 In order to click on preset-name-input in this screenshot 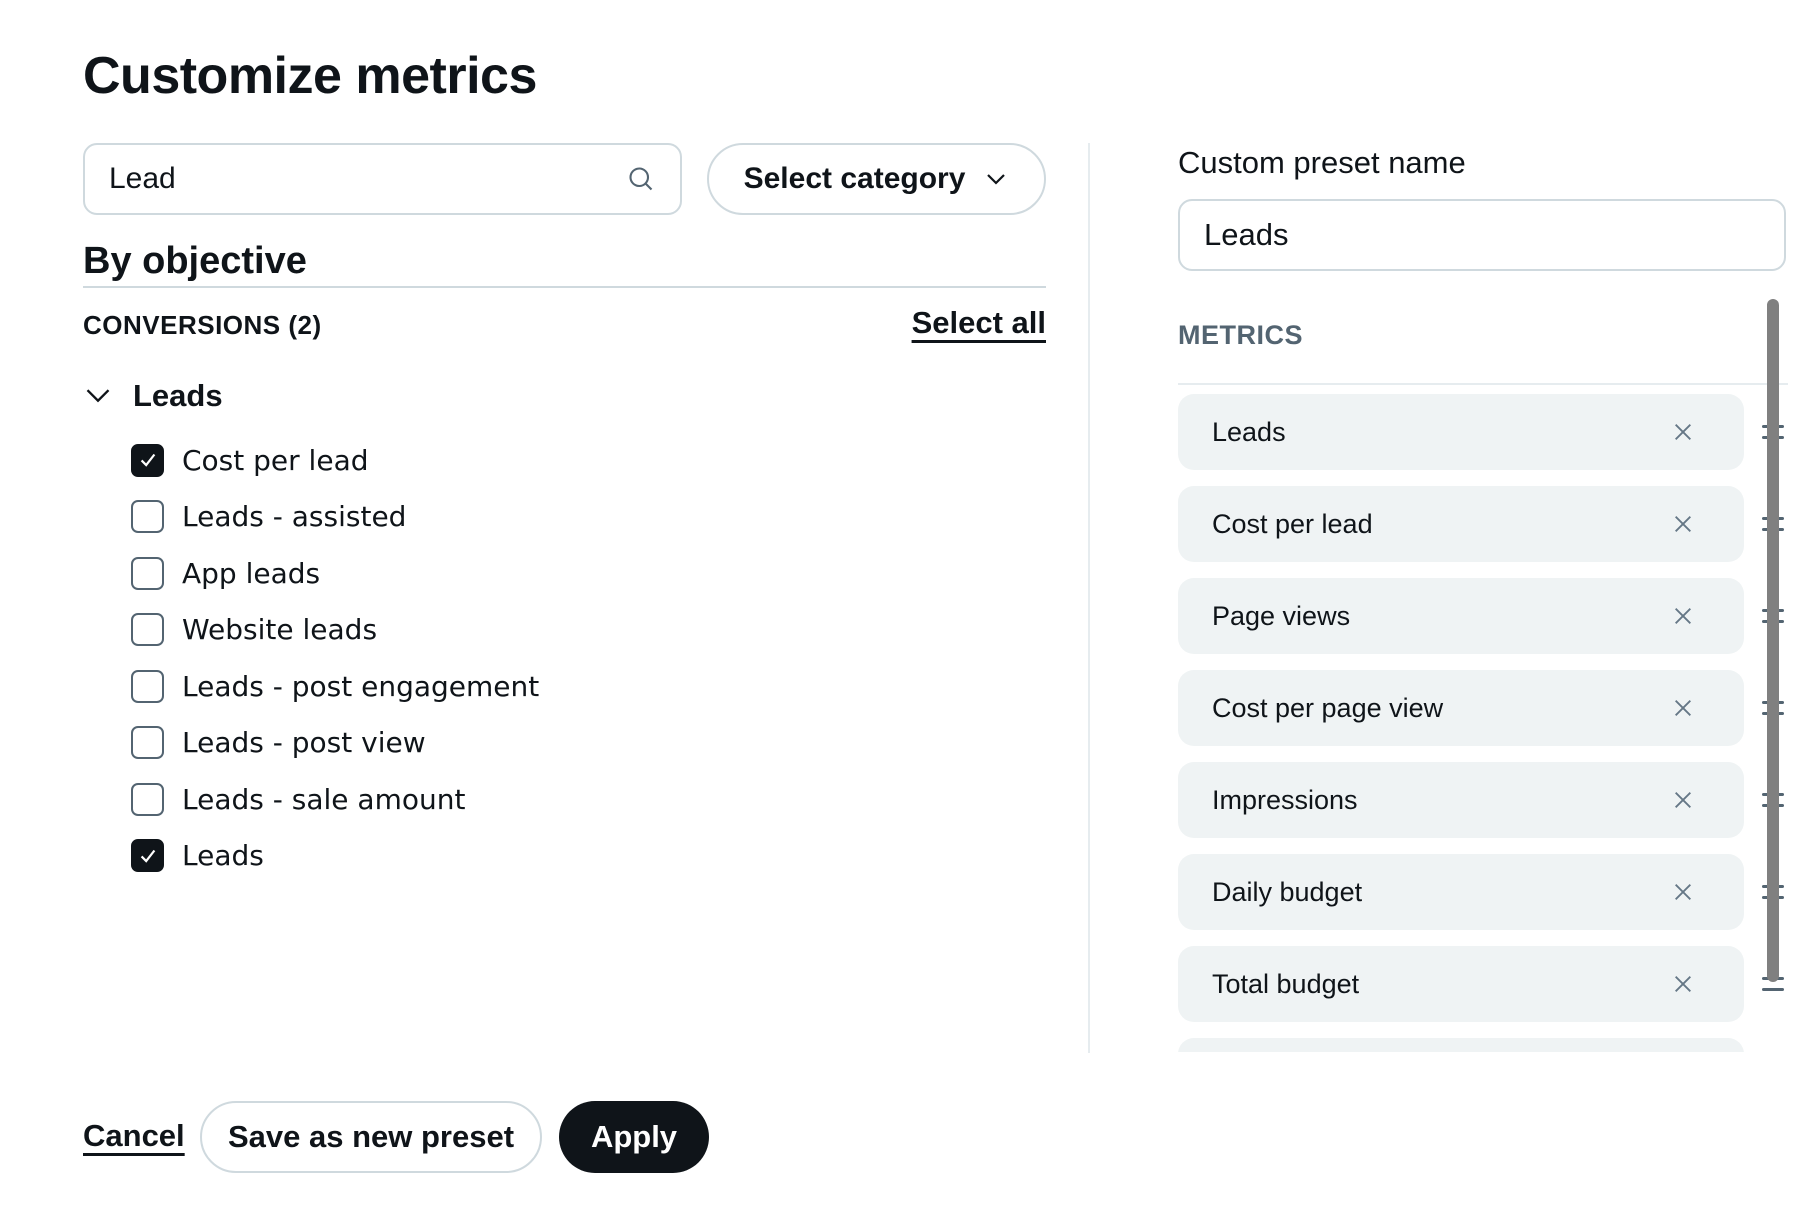, I will do `click(1482, 235)`.